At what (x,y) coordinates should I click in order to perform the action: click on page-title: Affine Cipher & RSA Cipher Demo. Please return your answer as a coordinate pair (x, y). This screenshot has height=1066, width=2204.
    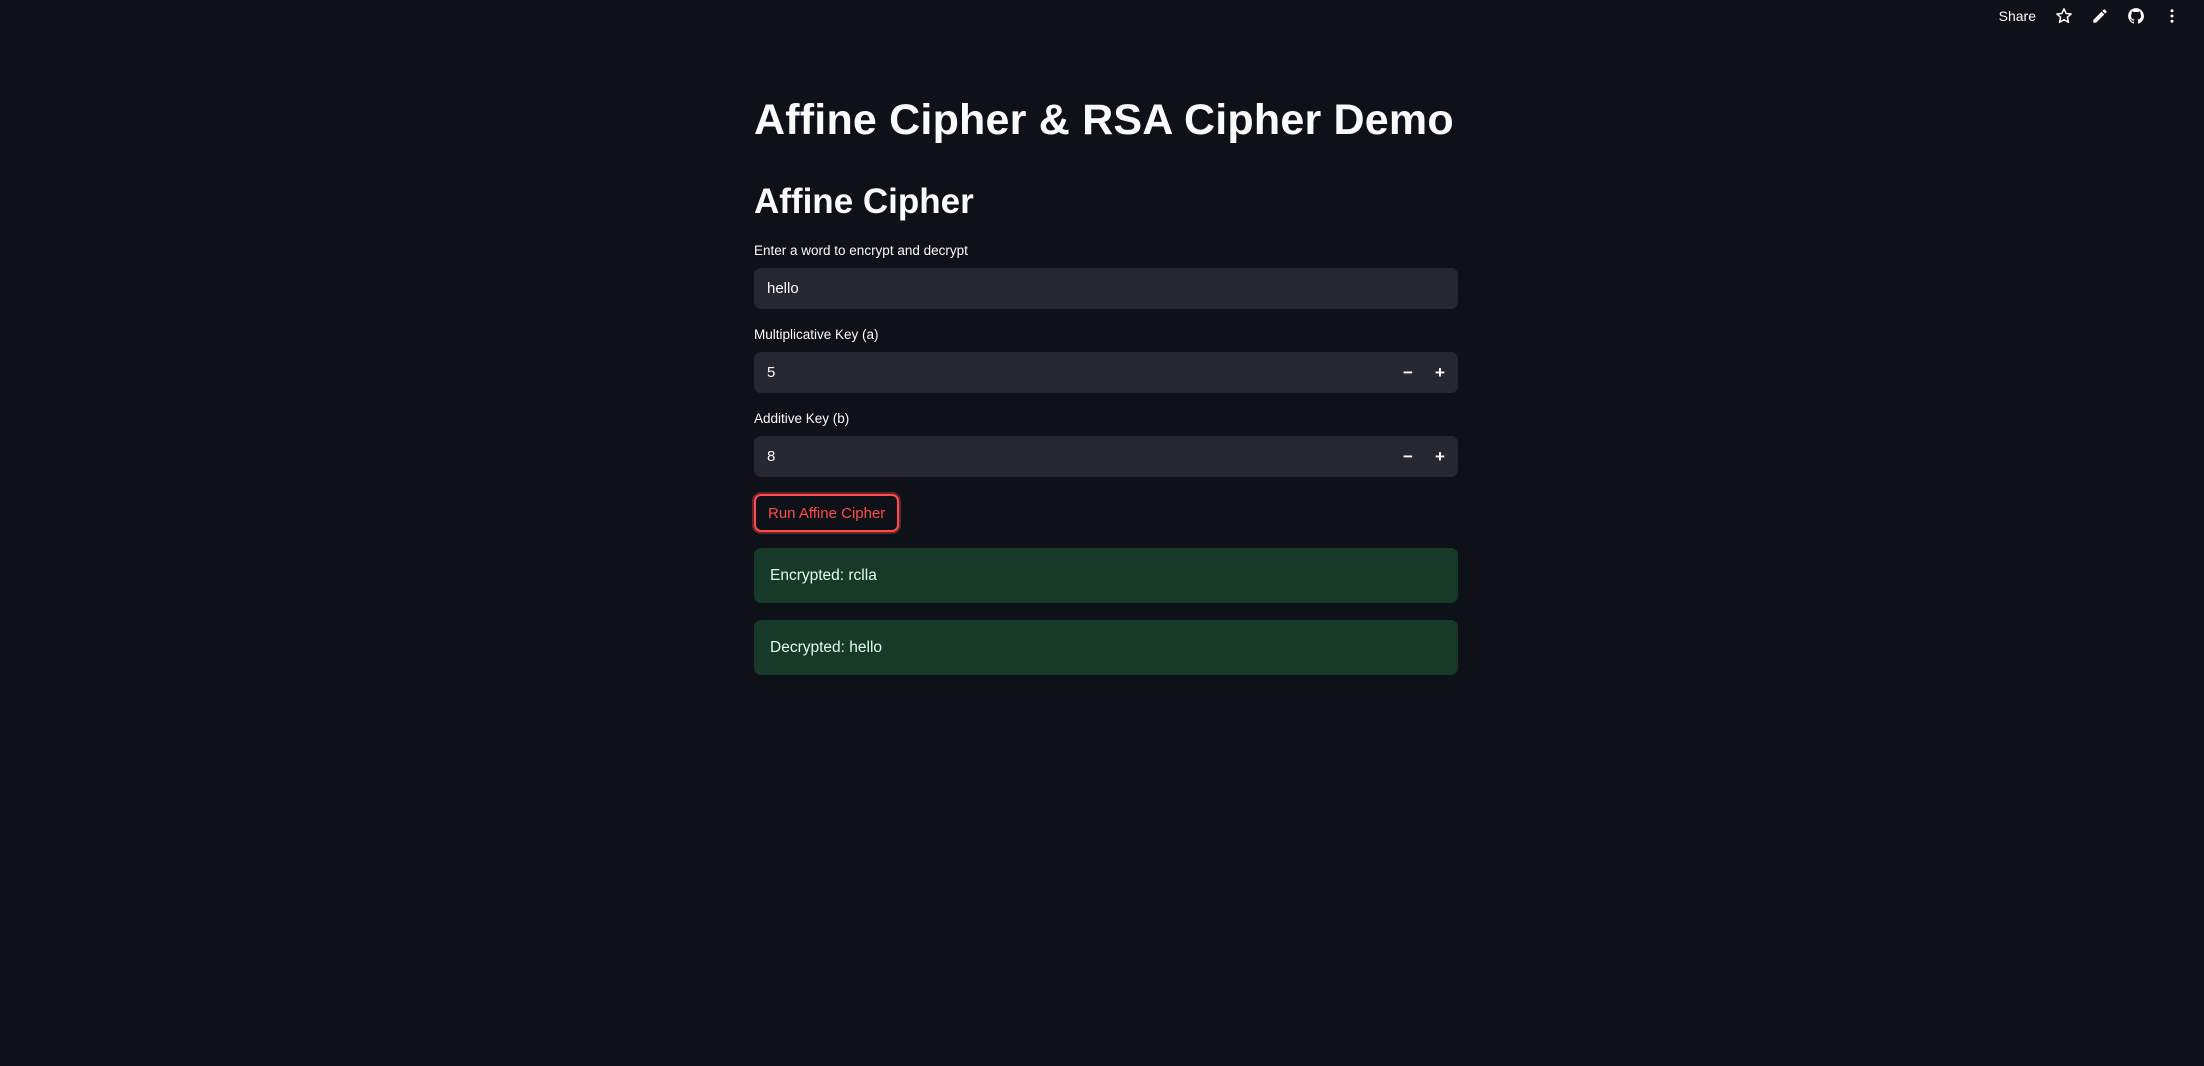
    Looking at the image, I should click on (1104, 120).